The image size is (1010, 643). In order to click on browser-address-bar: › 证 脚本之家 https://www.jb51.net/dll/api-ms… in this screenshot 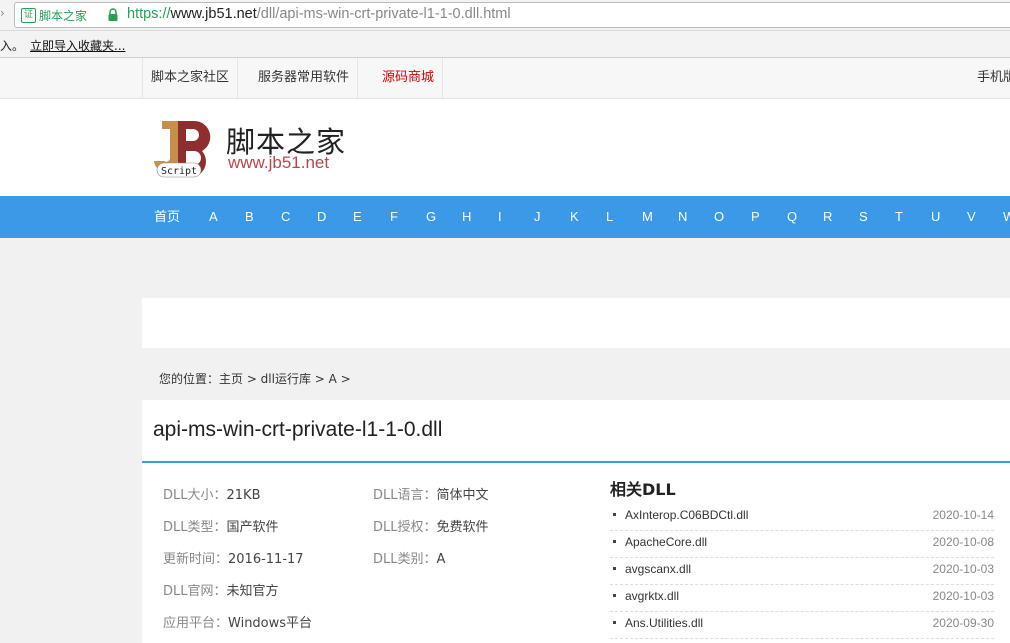, I will do `click(505, 15)`.